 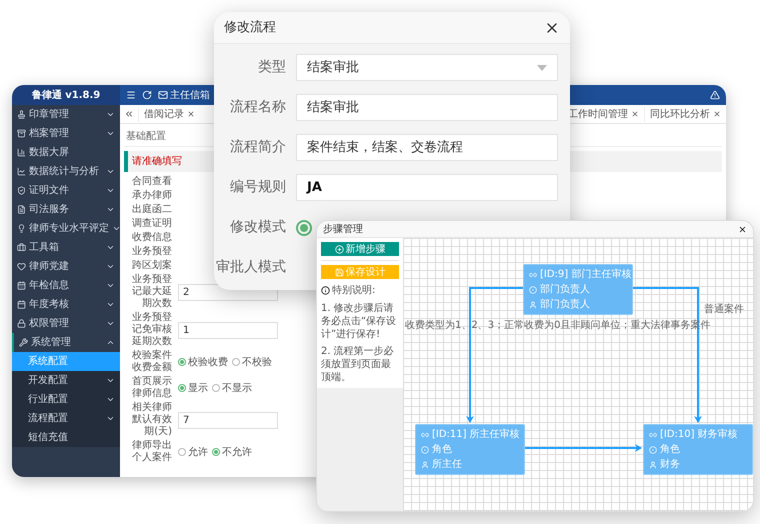 What do you see at coordinates (131, 95) in the screenshot?
I see `menu-icon` at bounding box center [131, 95].